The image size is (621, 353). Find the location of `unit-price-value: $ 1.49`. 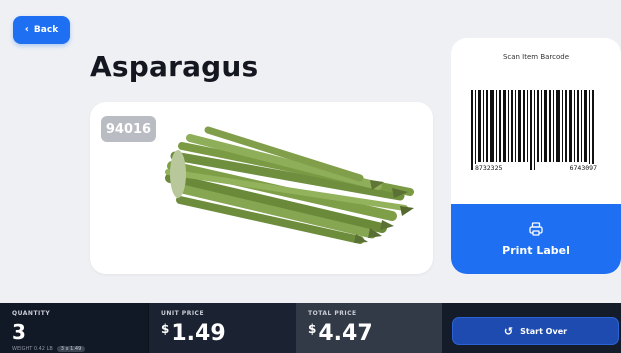

unit-price-value: $ 1.49 is located at coordinates (222, 333).